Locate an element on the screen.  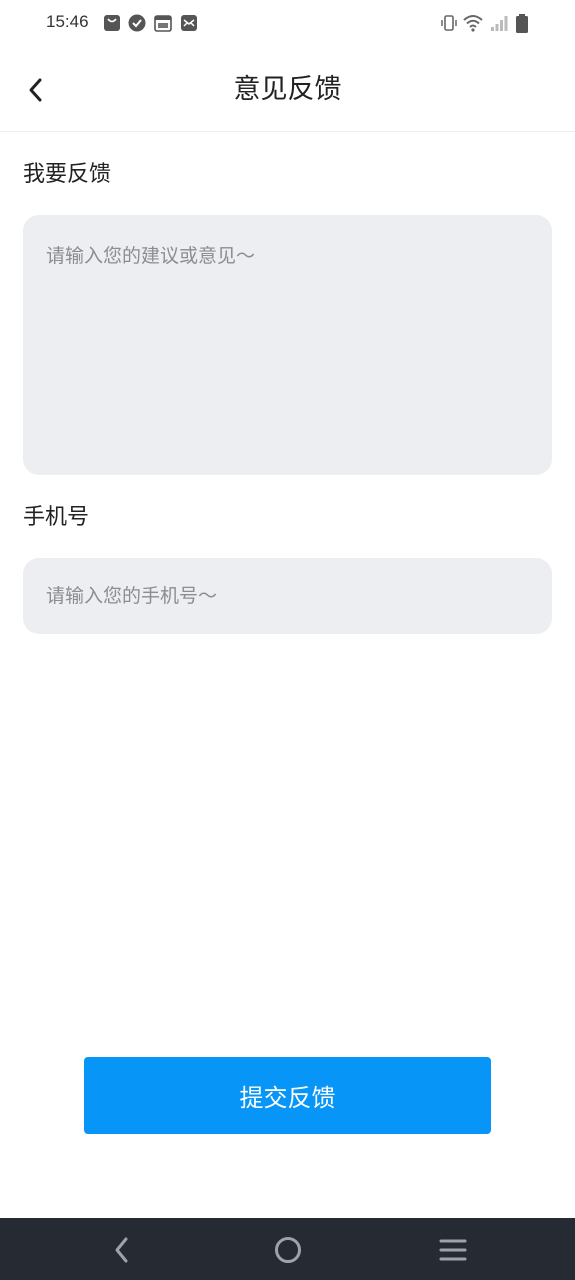
nav-back-button is located at coordinates (122, 1250).